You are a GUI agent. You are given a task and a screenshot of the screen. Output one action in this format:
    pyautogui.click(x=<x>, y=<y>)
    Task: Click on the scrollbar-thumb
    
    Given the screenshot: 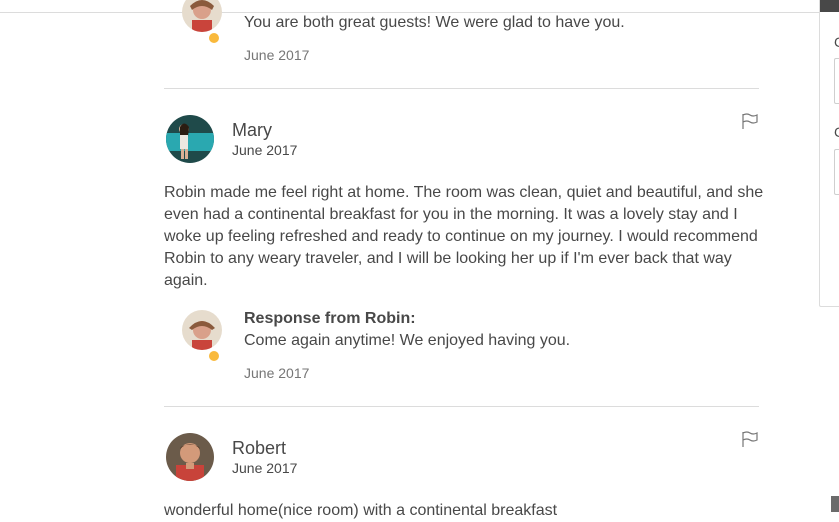 What is the action you would take?
    pyautogui.click(x=835, y=504)
    